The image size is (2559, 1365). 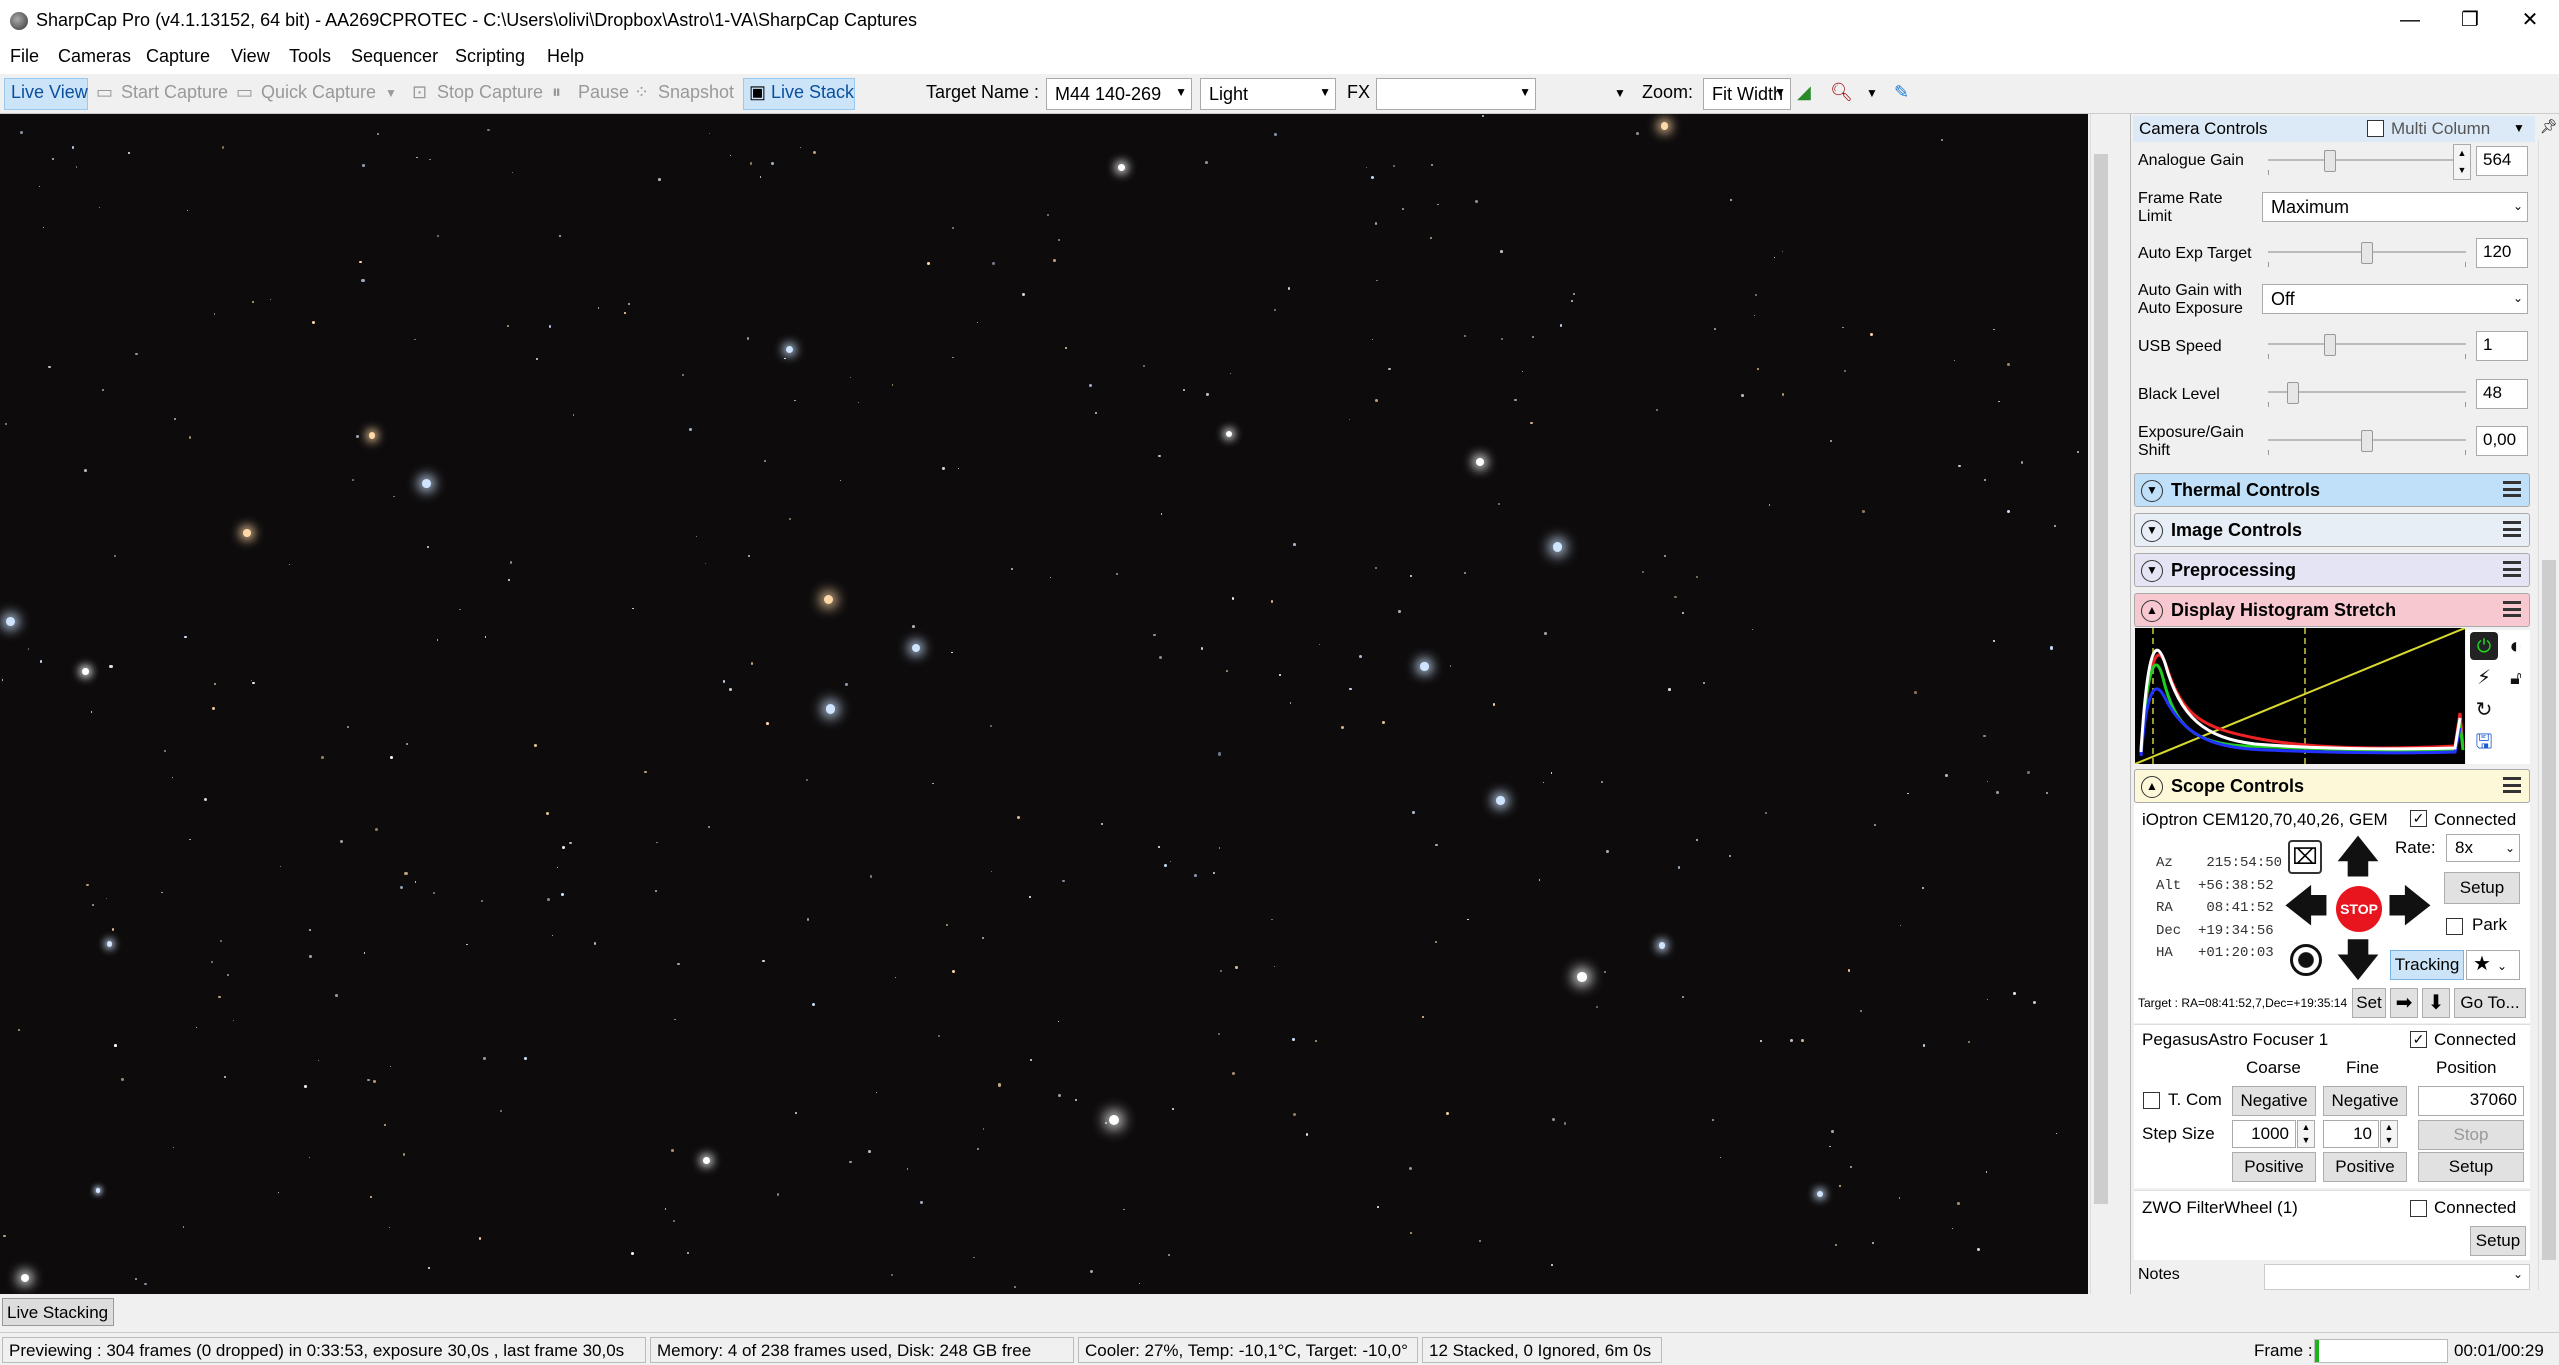 I want to click on filterwheel-setup-button: Setup, so click(x=2498, y=1241).